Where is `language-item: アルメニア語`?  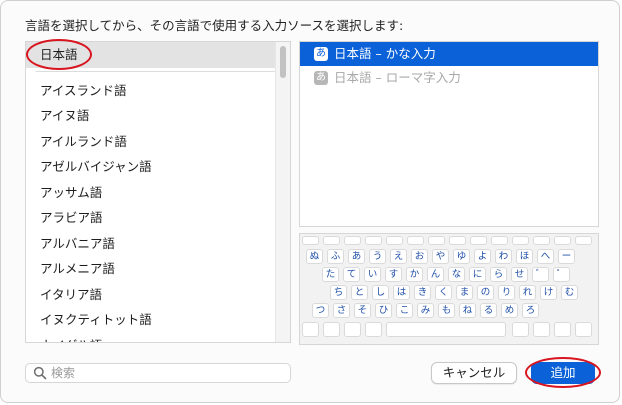 language-item: アルメニア語 is located at coordinates (158, 269).